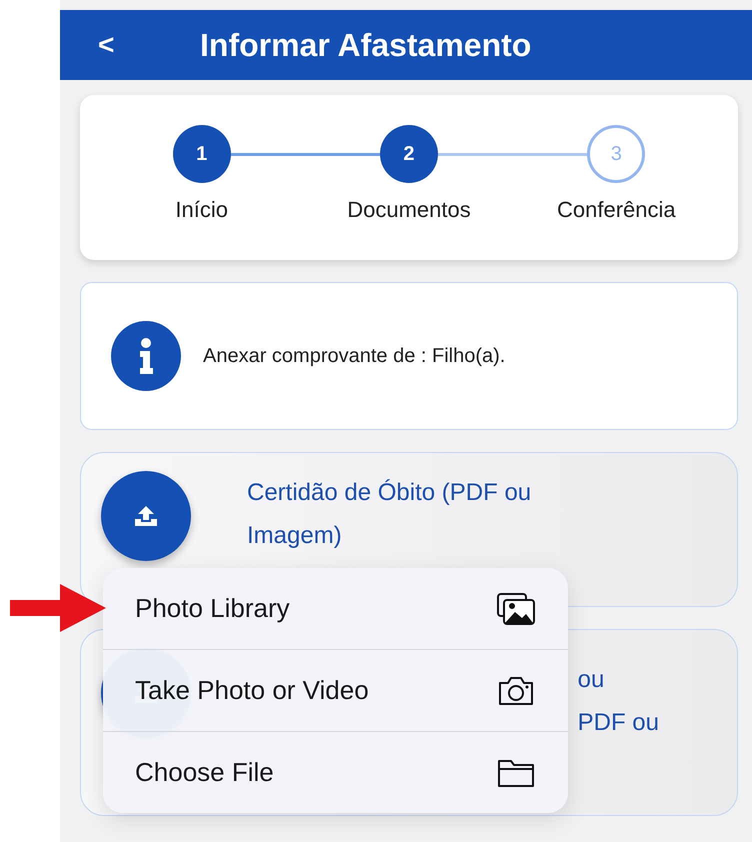 This screenshot has width=752, height=842. What do you see at coordinates (616, 154) in the screenshot?
I see `step-circle: 3` at bounding box center [616, 154].